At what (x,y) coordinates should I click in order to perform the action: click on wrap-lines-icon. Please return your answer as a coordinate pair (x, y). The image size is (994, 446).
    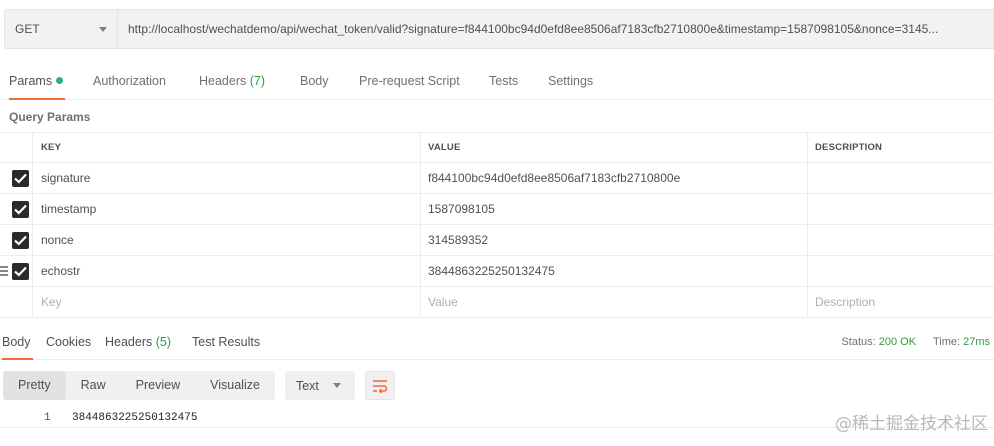
    Looking at the image, I should click on (380, 386).